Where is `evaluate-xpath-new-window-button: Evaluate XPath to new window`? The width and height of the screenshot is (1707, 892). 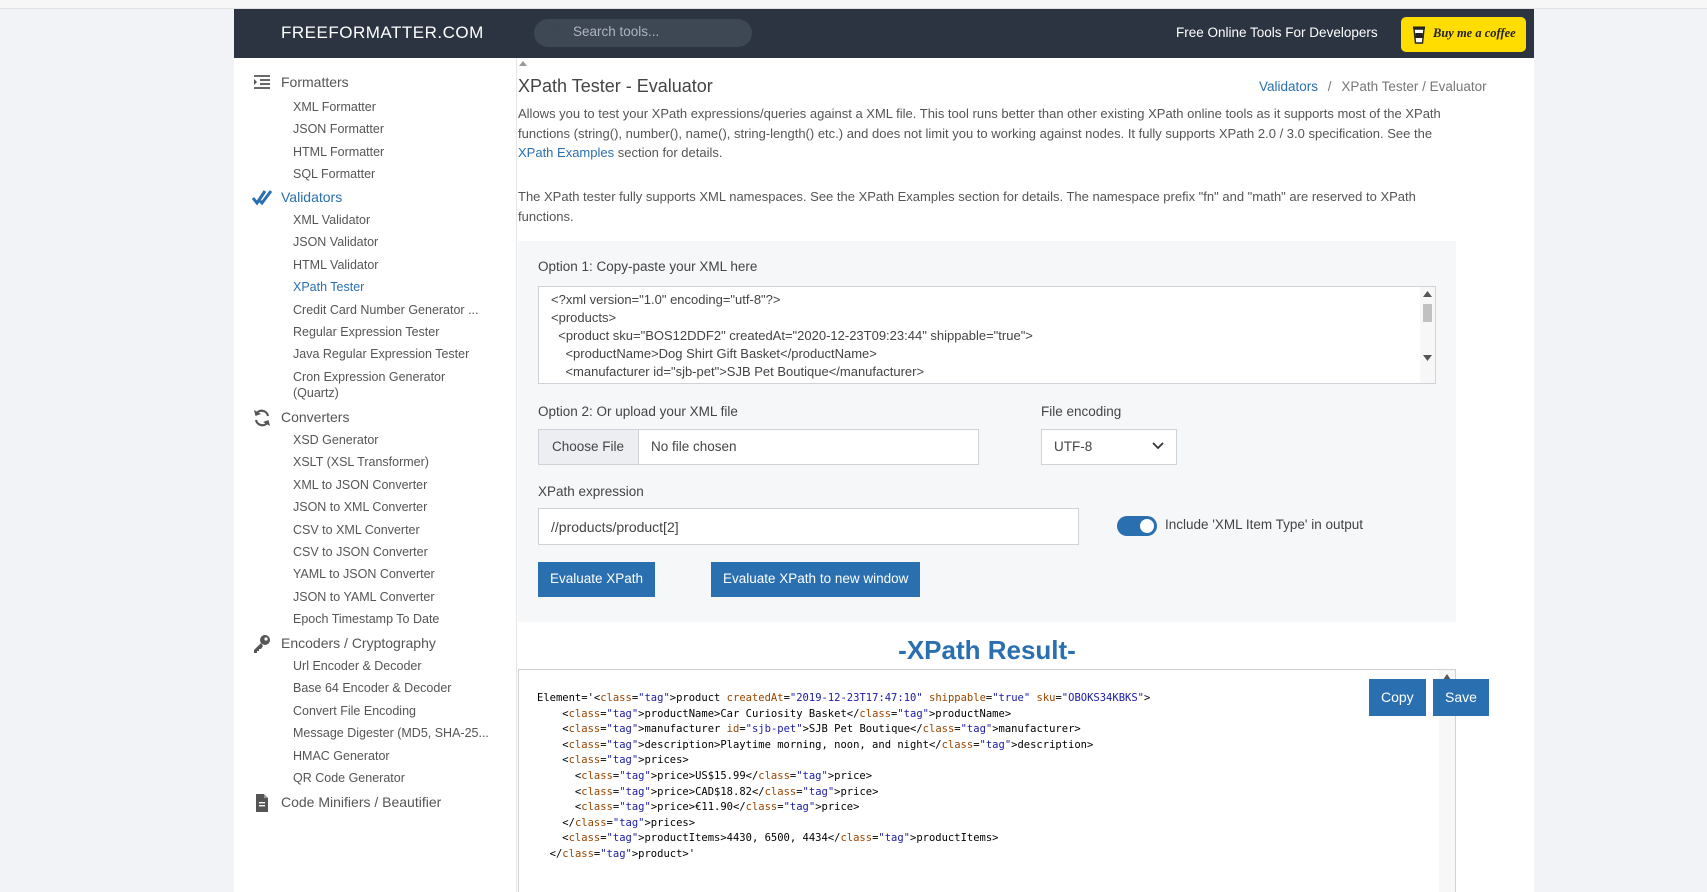
evaluate-xpath-new-window-button: Evaluate XPath to new window is located at coordinates (816, 579).